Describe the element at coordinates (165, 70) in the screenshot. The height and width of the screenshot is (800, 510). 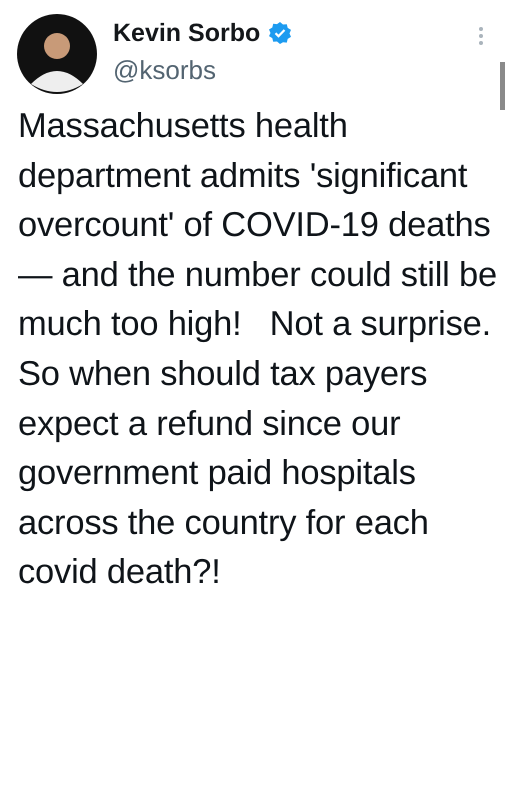
I see `author-handle: @ksorbs` at that location.